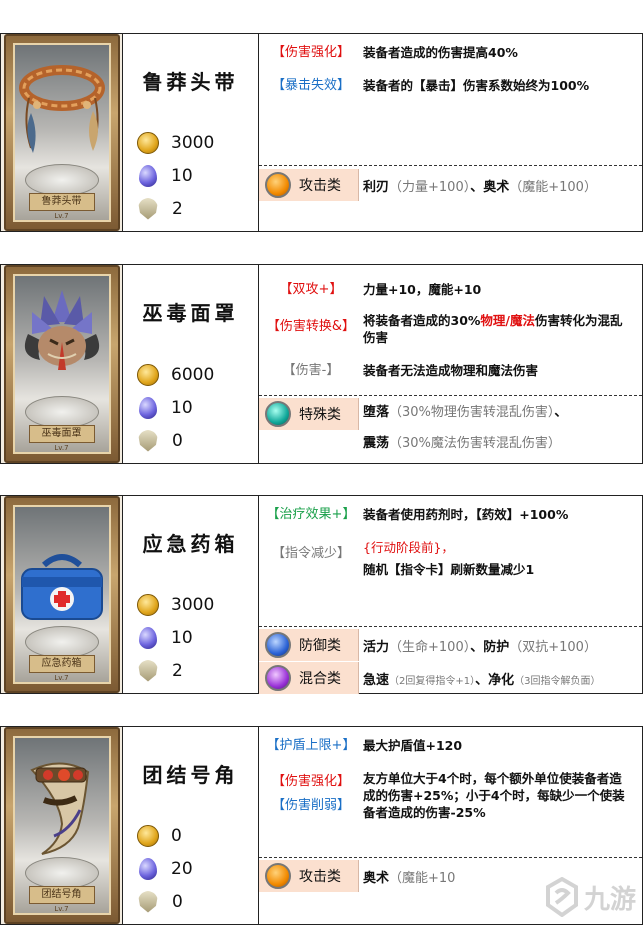 This screenshot has height=925, width=643. What do you see at coordinates (61, 587) in the screenshot?
I see `medkit-icon` at bounding box center [61, 587].